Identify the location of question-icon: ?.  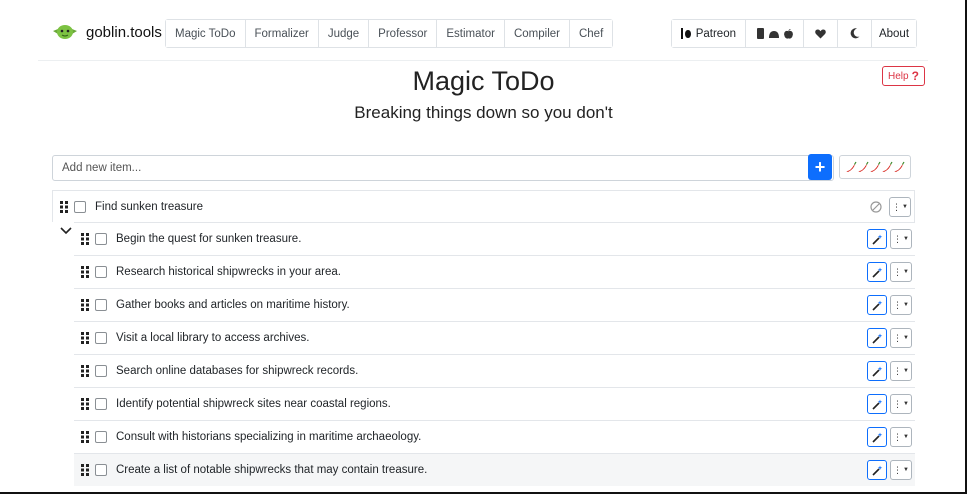
(915, 76).